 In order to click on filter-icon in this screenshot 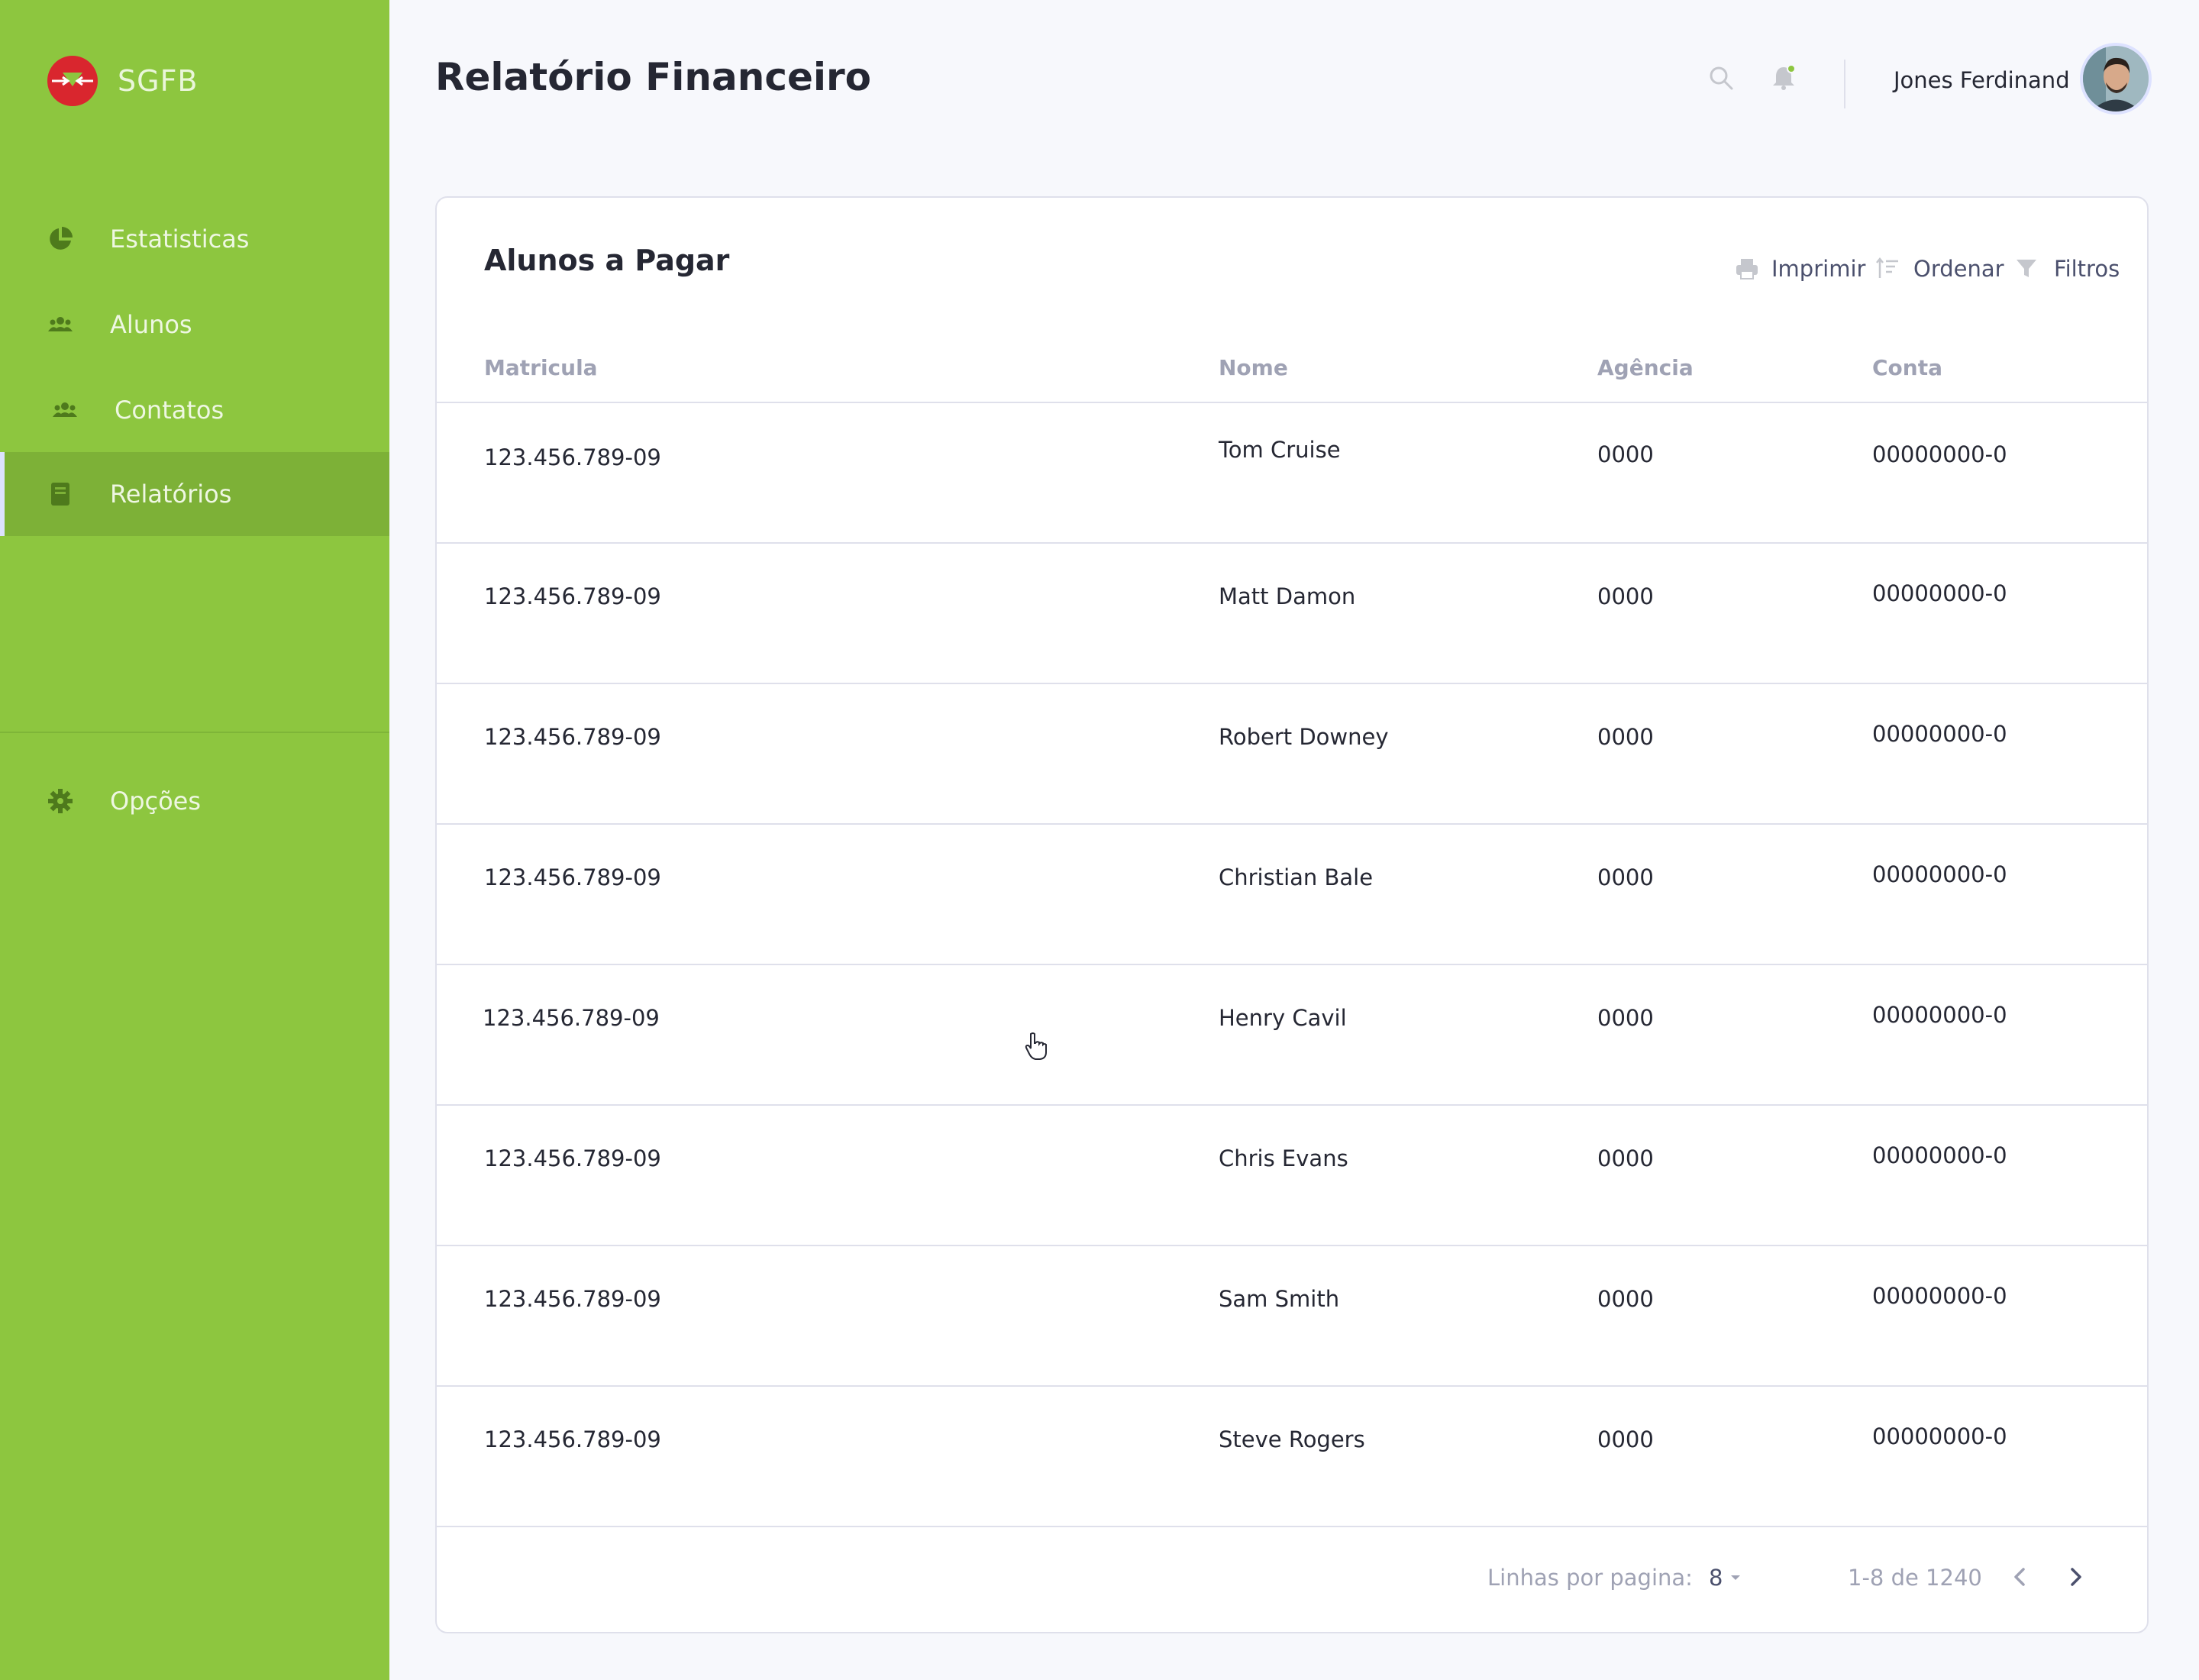, I will do `click(2027, 268)`.